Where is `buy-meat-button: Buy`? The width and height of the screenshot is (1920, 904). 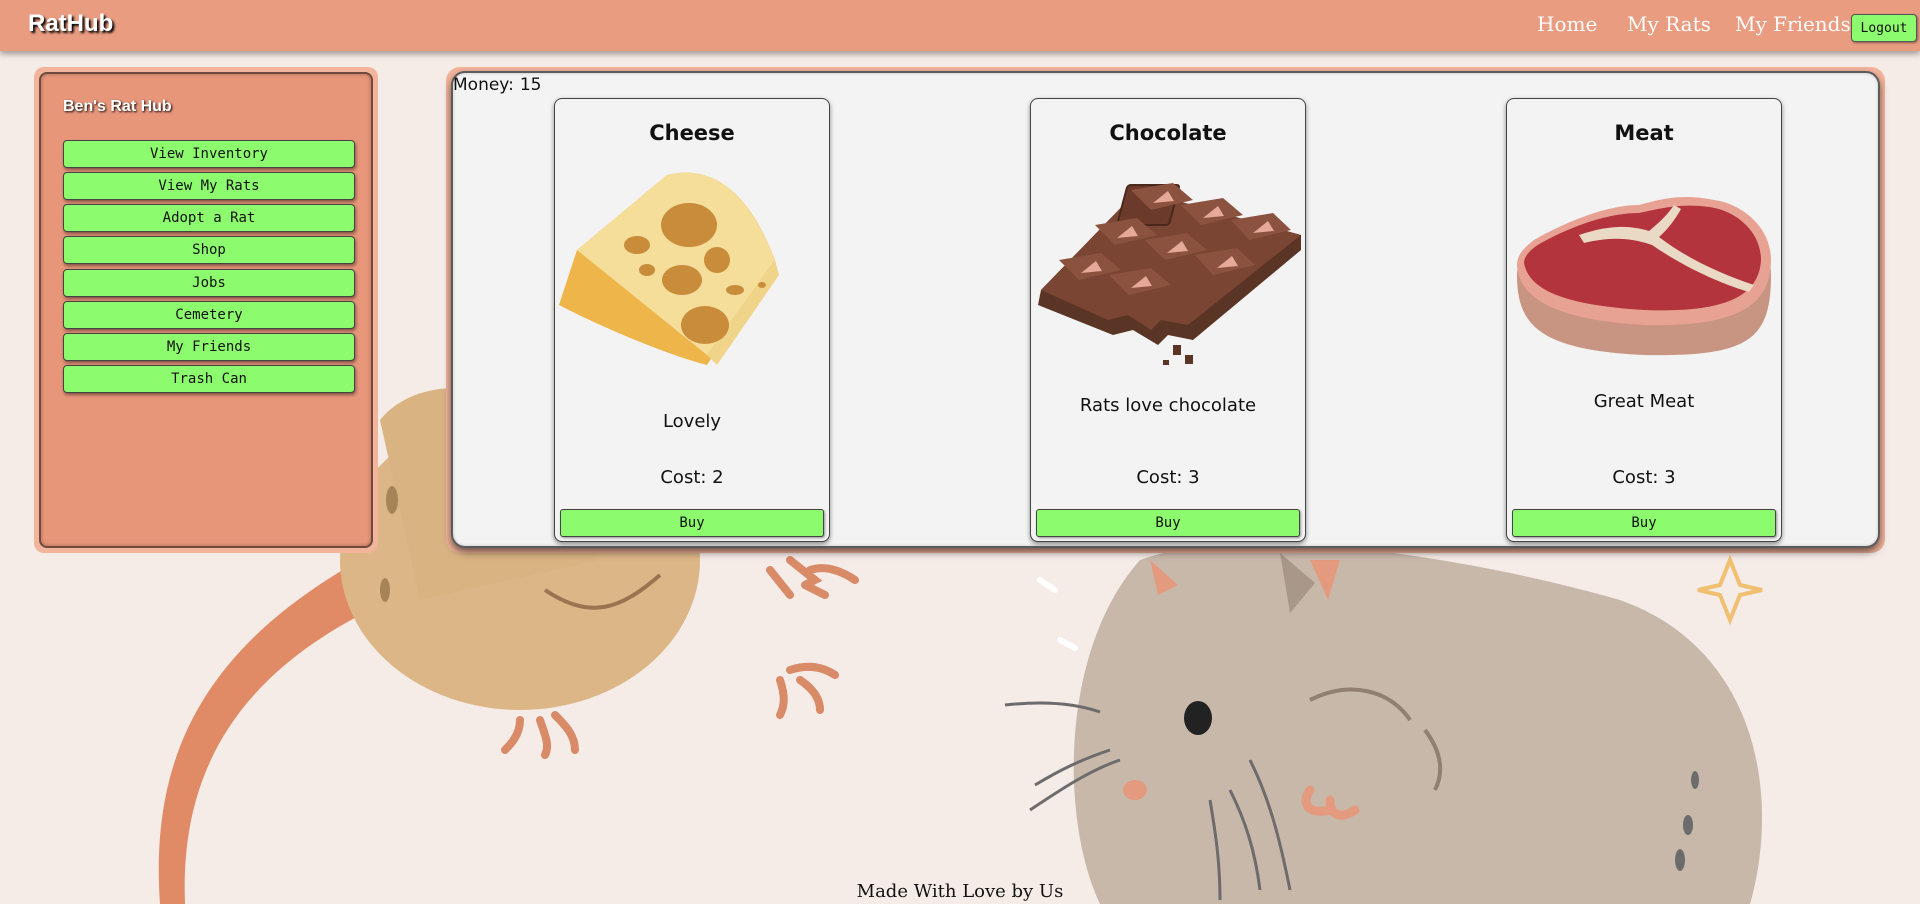
buy-meat-button: Buy is located at coordinates (1644, 523).